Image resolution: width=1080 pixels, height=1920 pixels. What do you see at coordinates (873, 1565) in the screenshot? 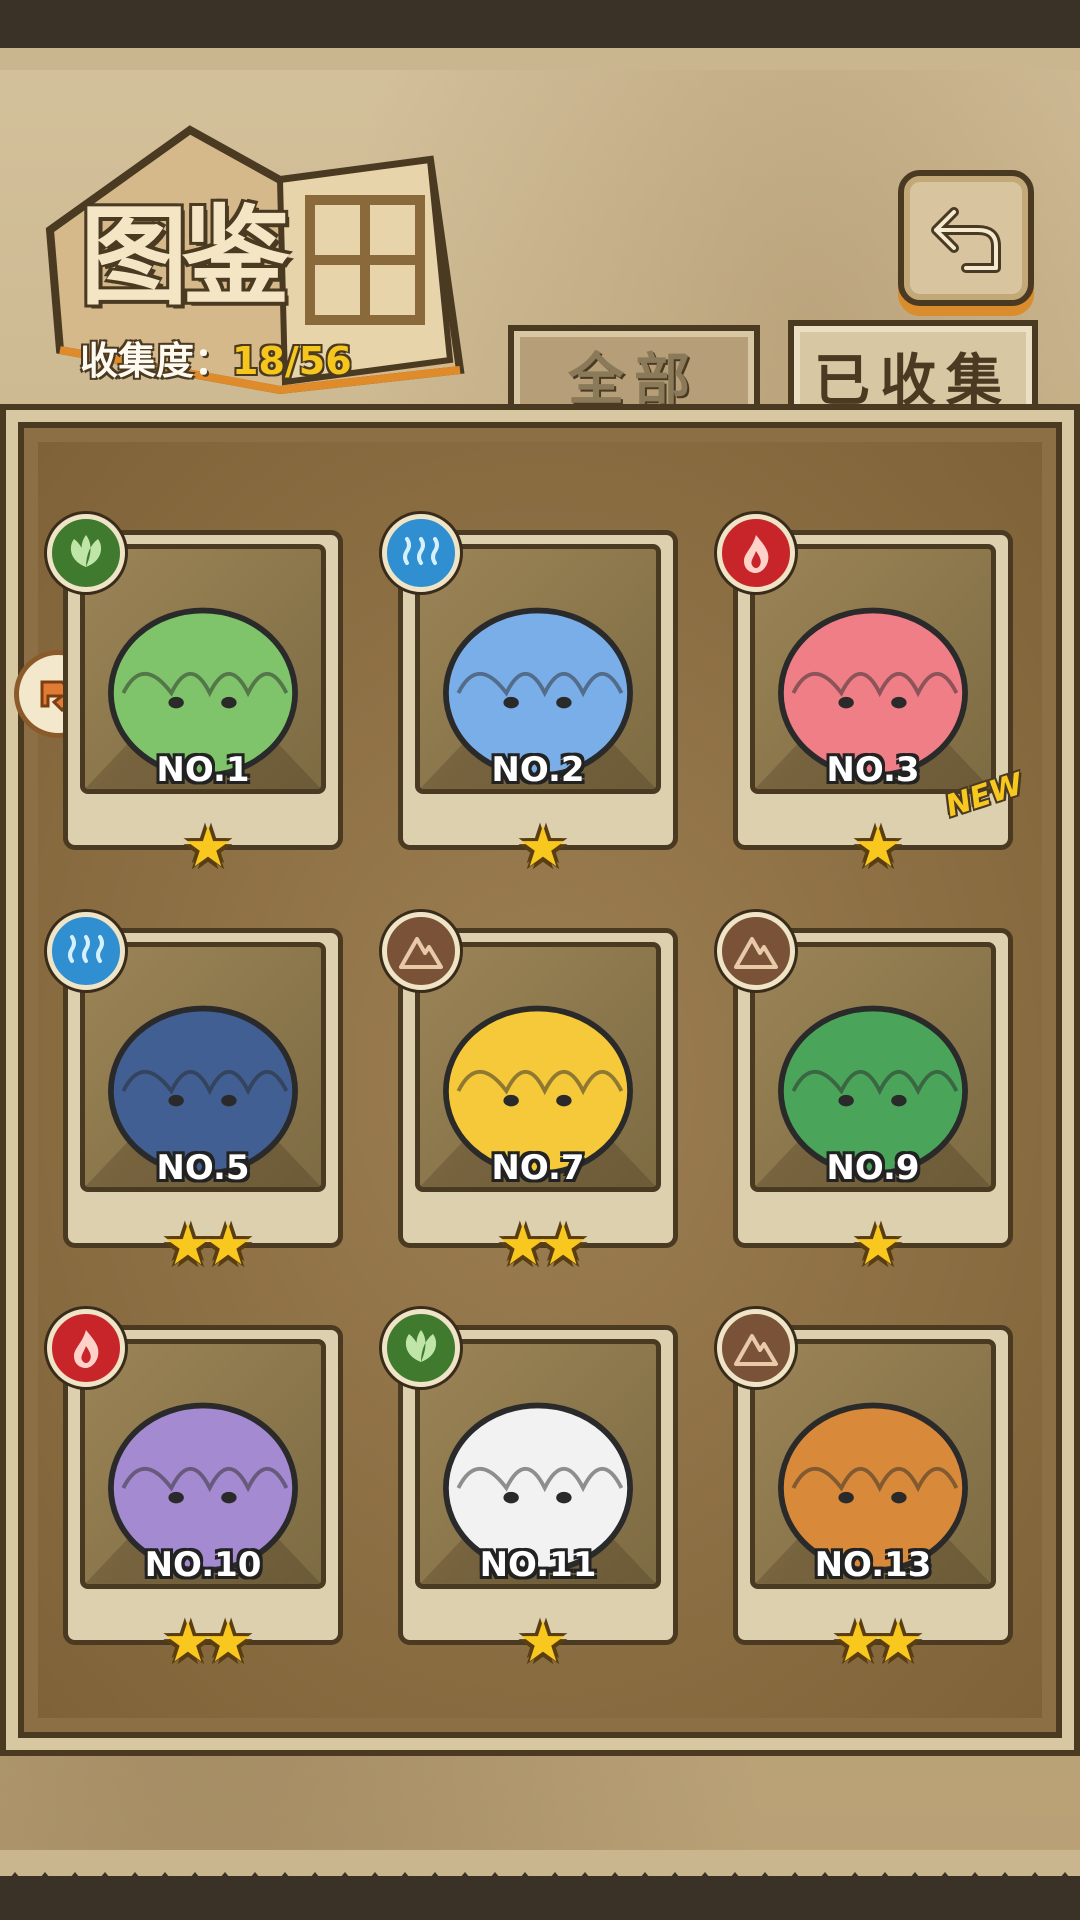
I see `card-number: NO.13` at bounding box center [873, 1565].